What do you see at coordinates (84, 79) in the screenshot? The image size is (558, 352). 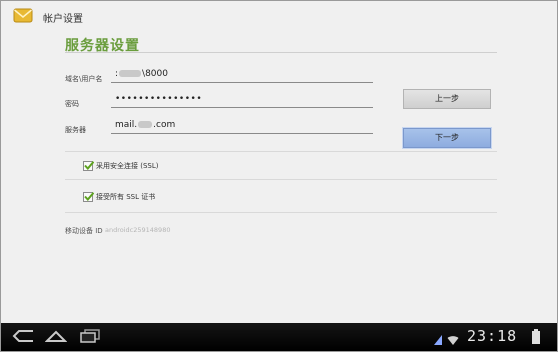 I see `domain-username-label: 域名\用户名` at bounding box center [84, 79].